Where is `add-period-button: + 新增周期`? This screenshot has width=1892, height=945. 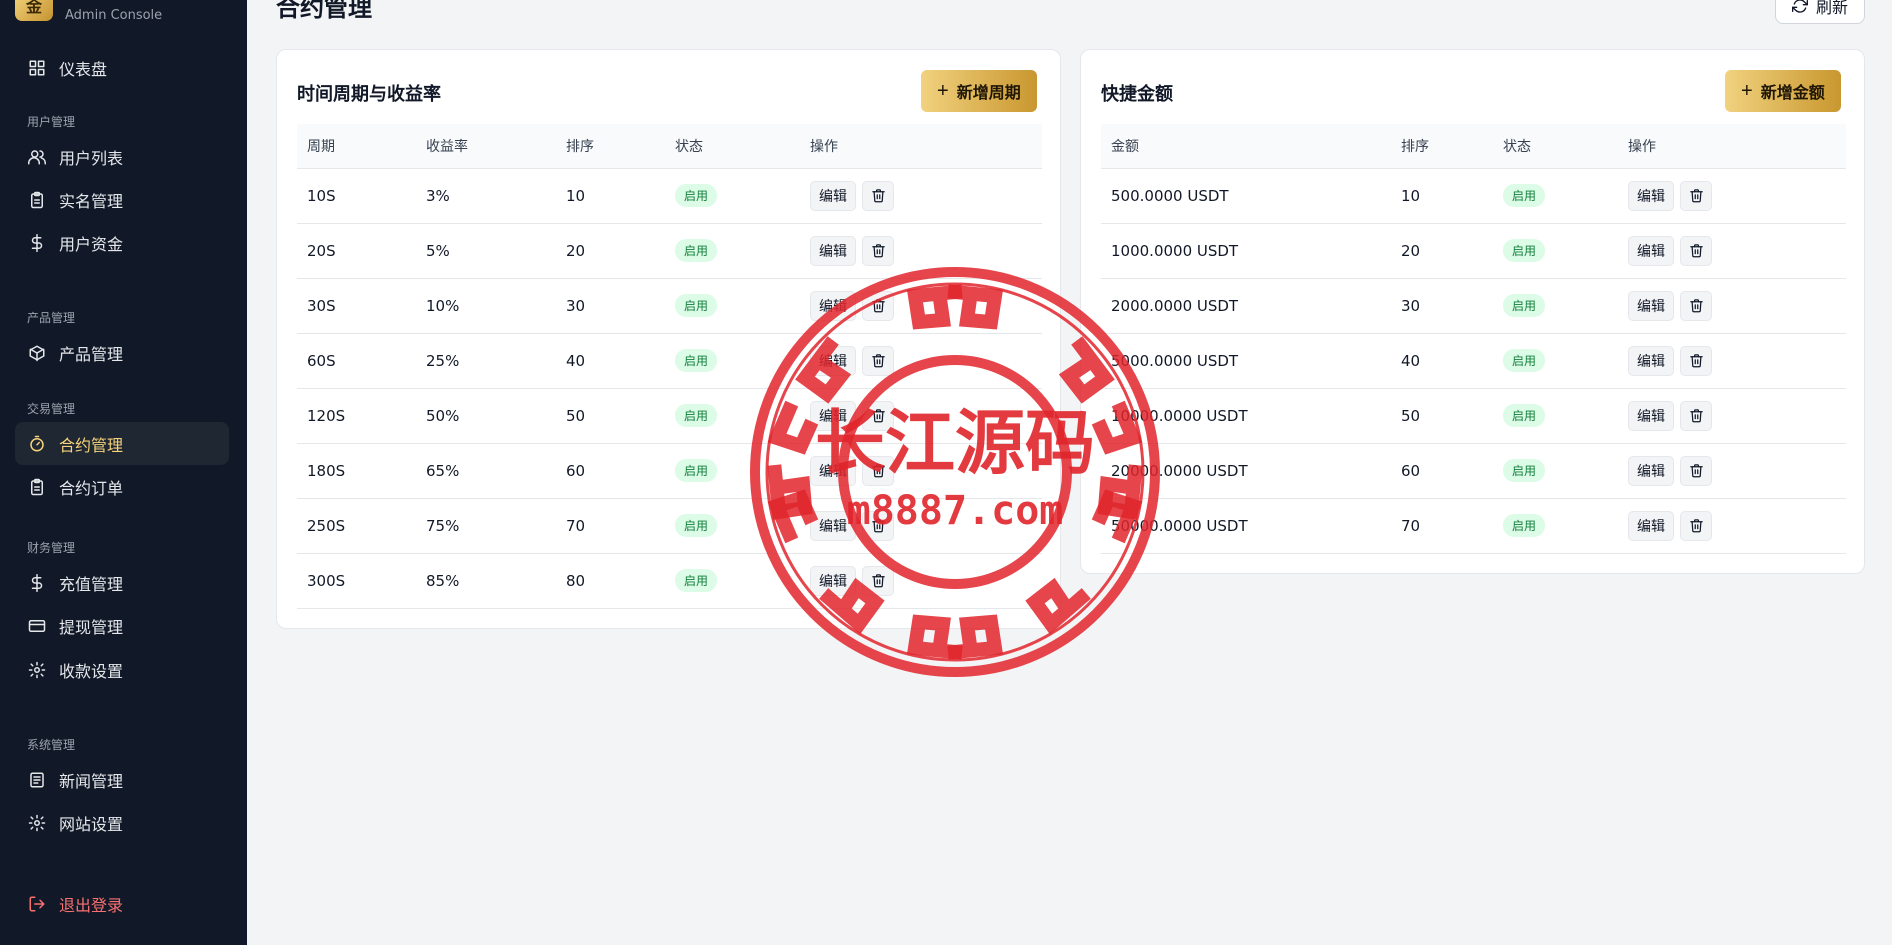
add-period-button: + 新增周期 is located at coordinates (979, 91).